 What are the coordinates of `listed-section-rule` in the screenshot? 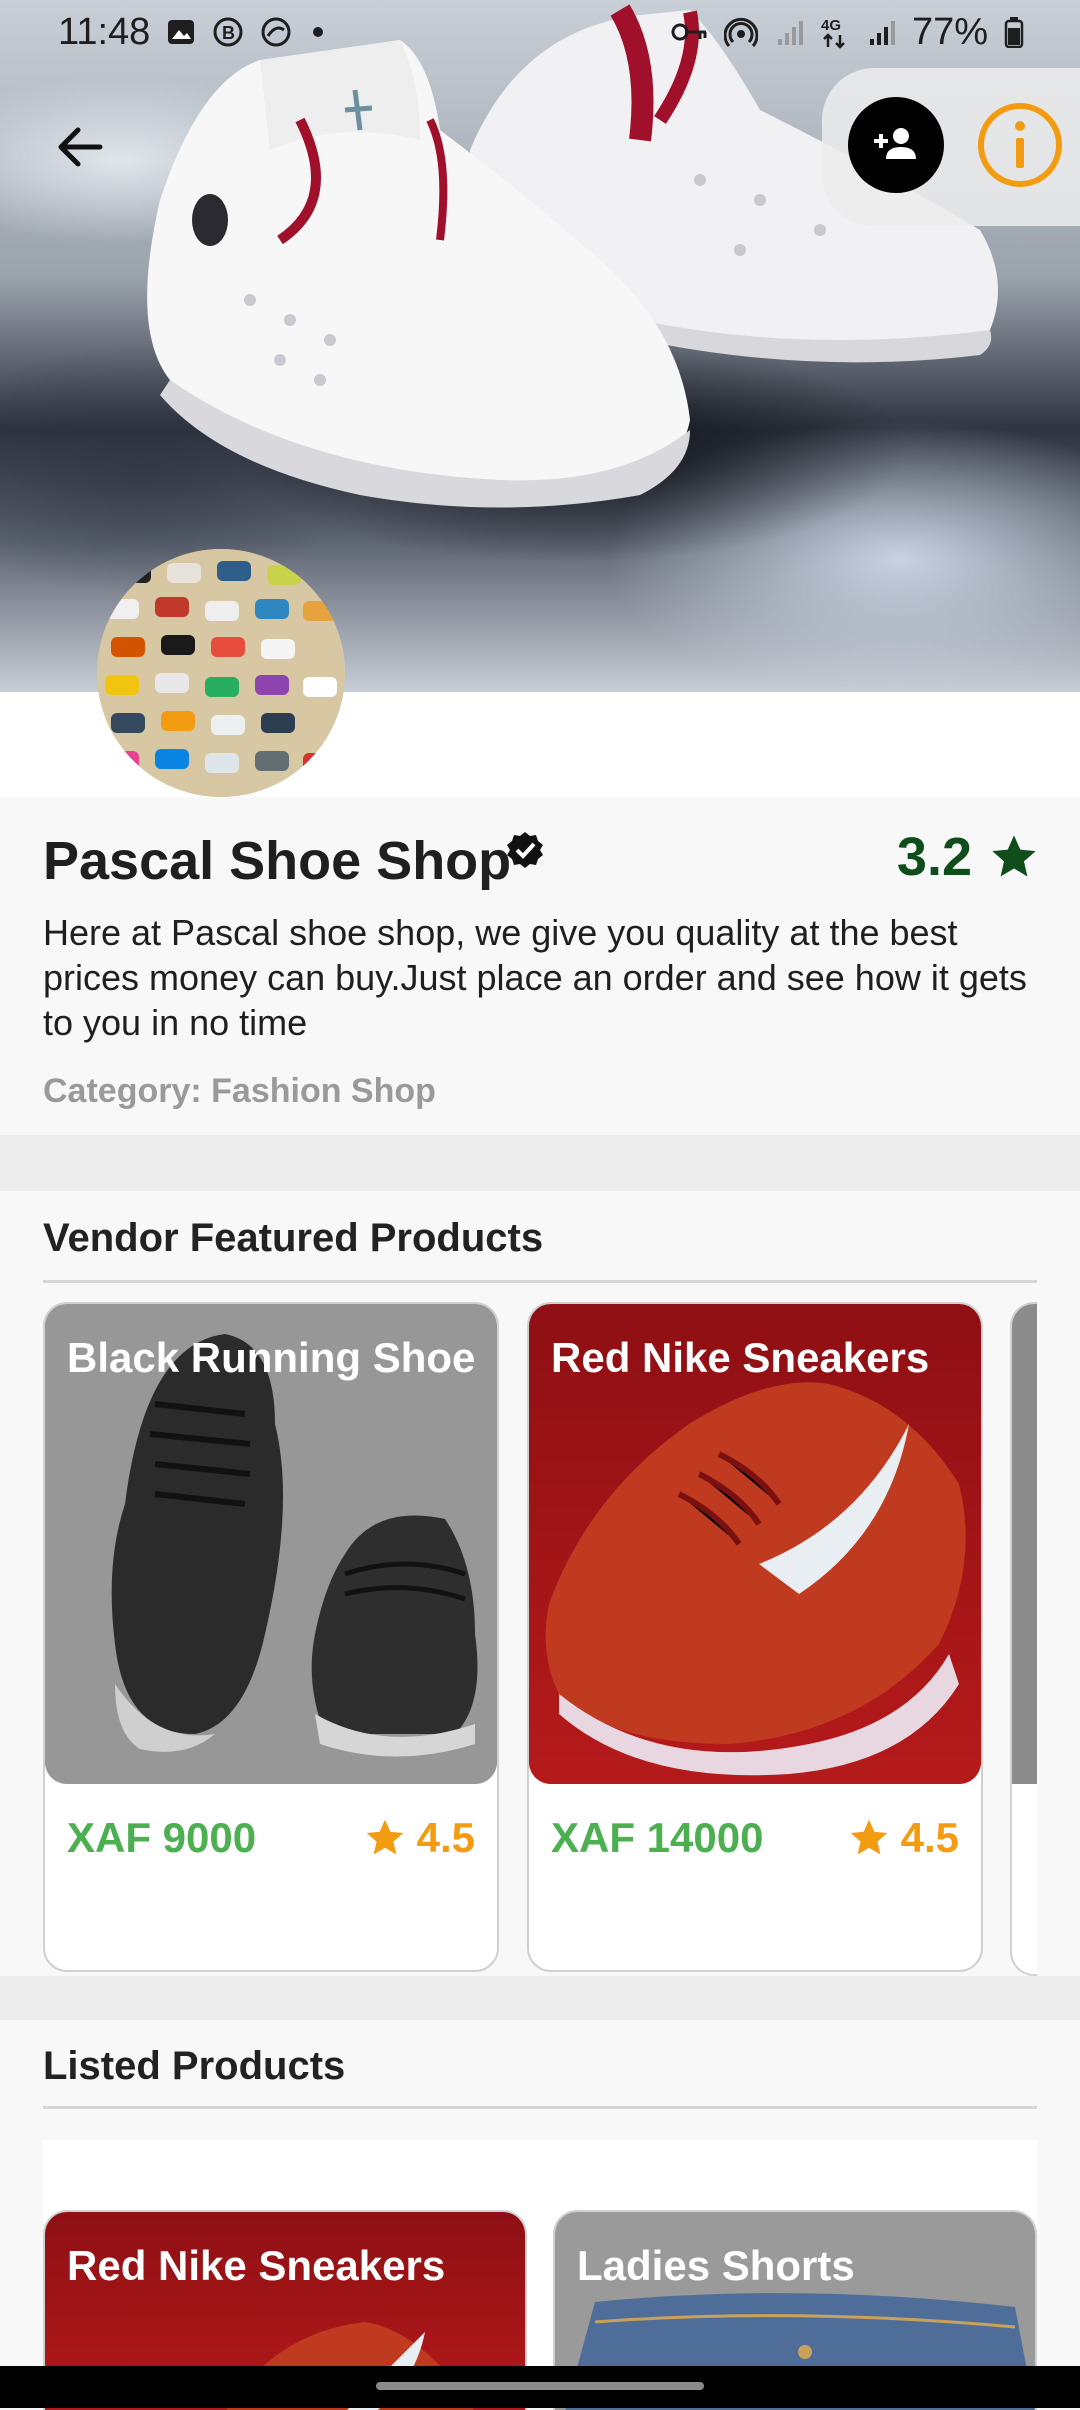 It's located at (540, 2107).